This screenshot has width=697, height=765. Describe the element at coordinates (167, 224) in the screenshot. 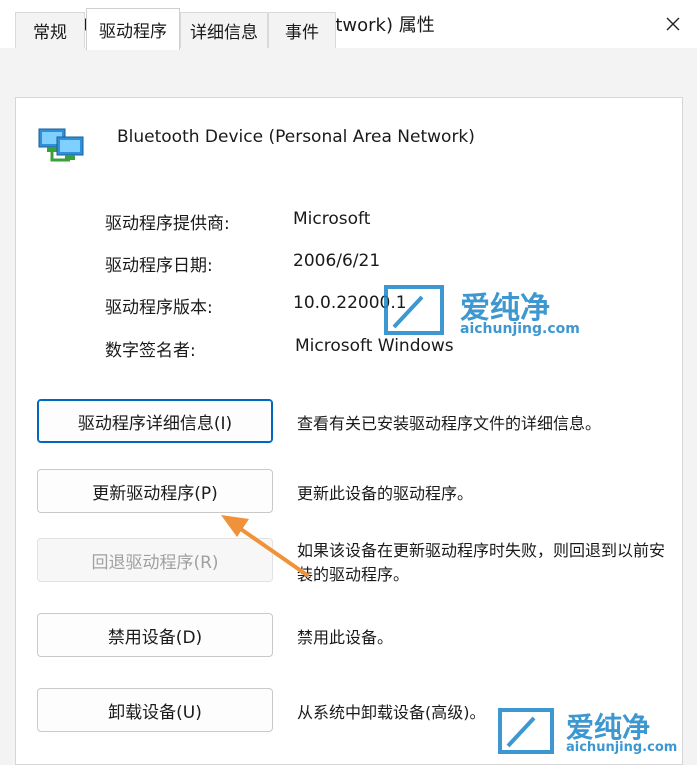

I see `driver-provider-label: 驱动程序提供商:` at that location.